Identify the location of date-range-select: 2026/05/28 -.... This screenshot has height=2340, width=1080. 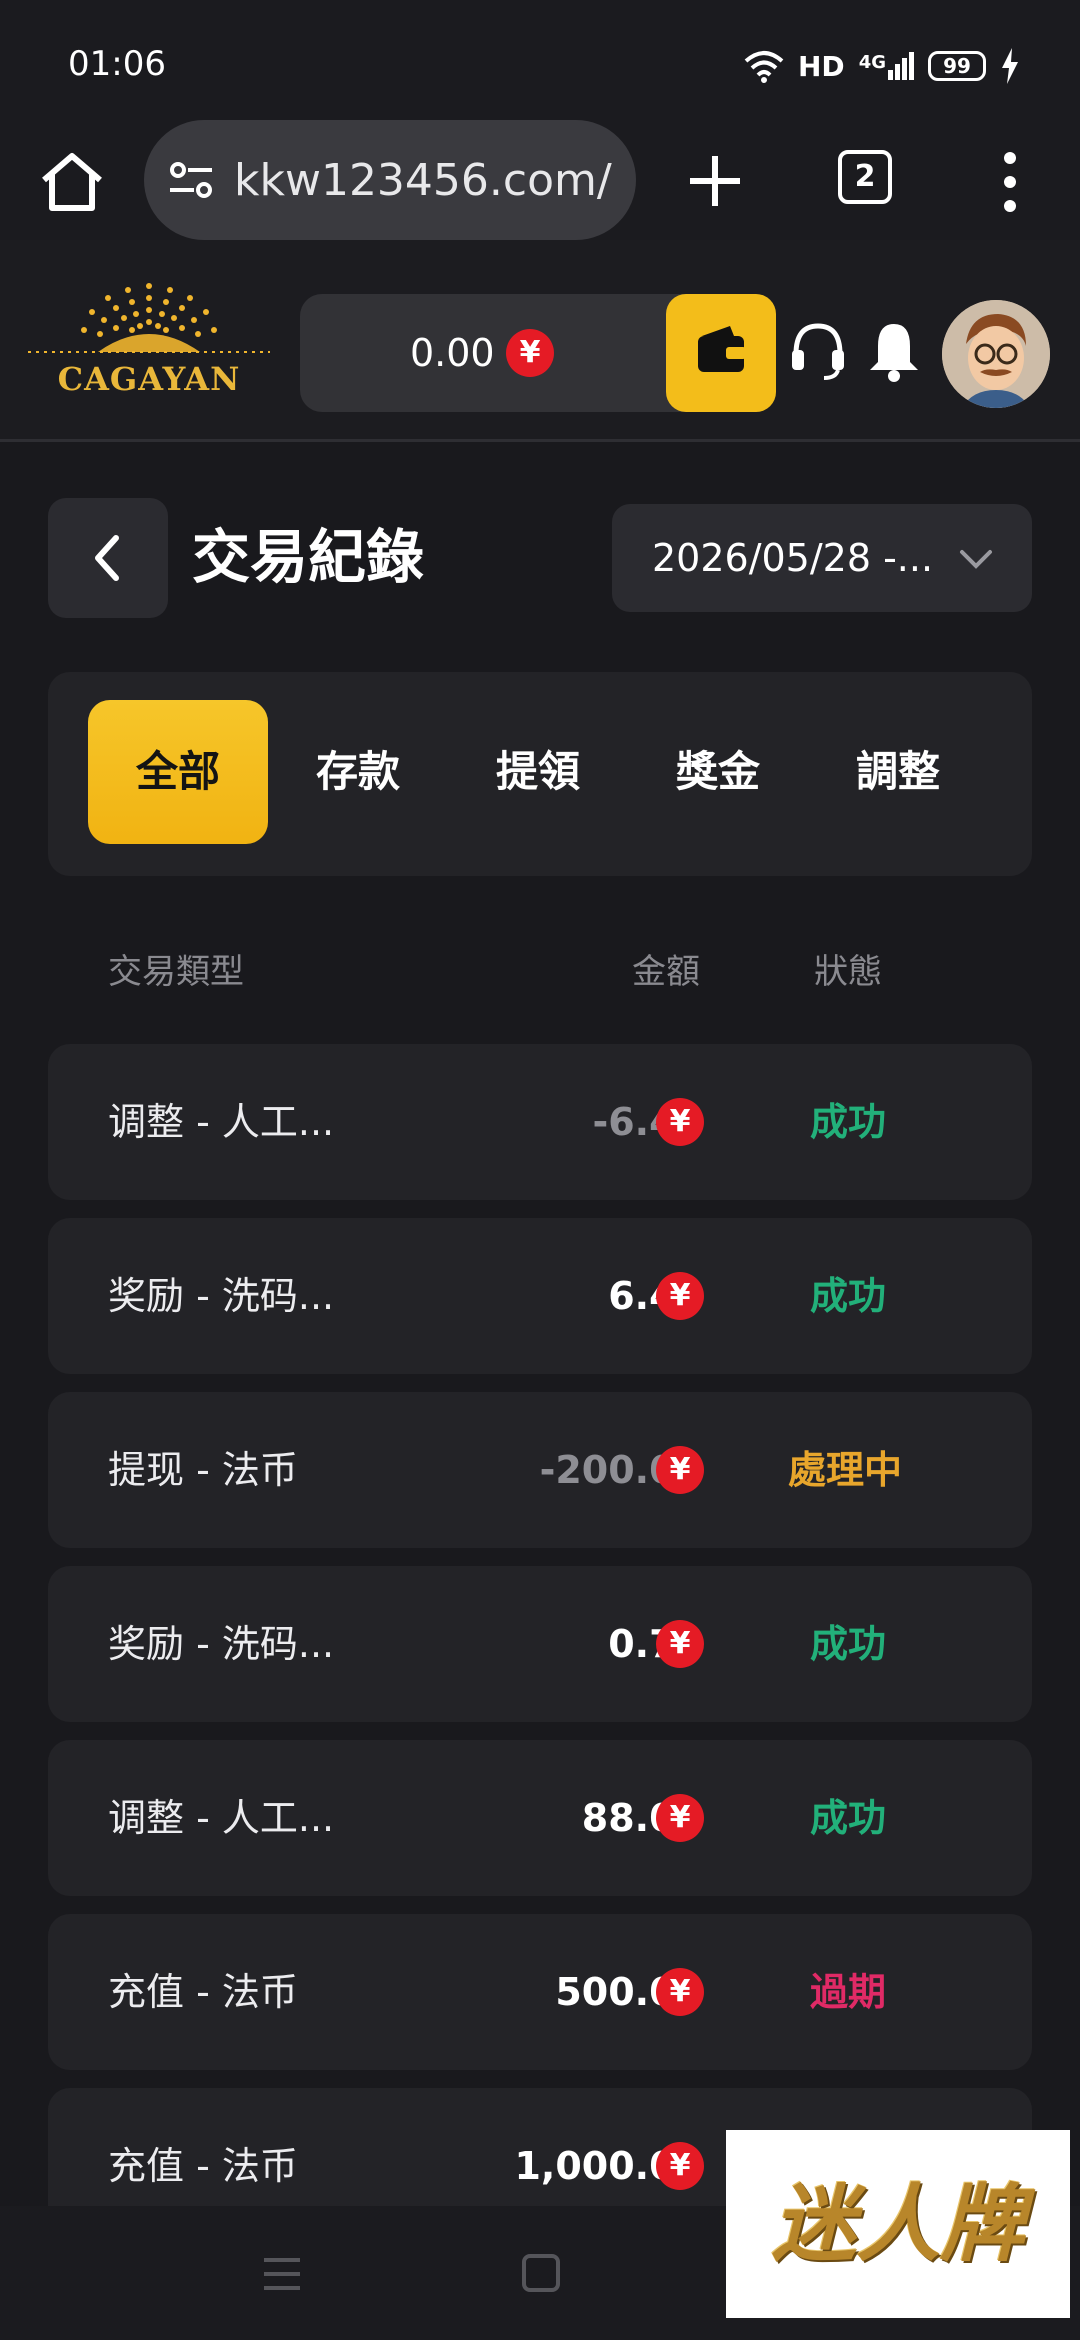
(822, 558).